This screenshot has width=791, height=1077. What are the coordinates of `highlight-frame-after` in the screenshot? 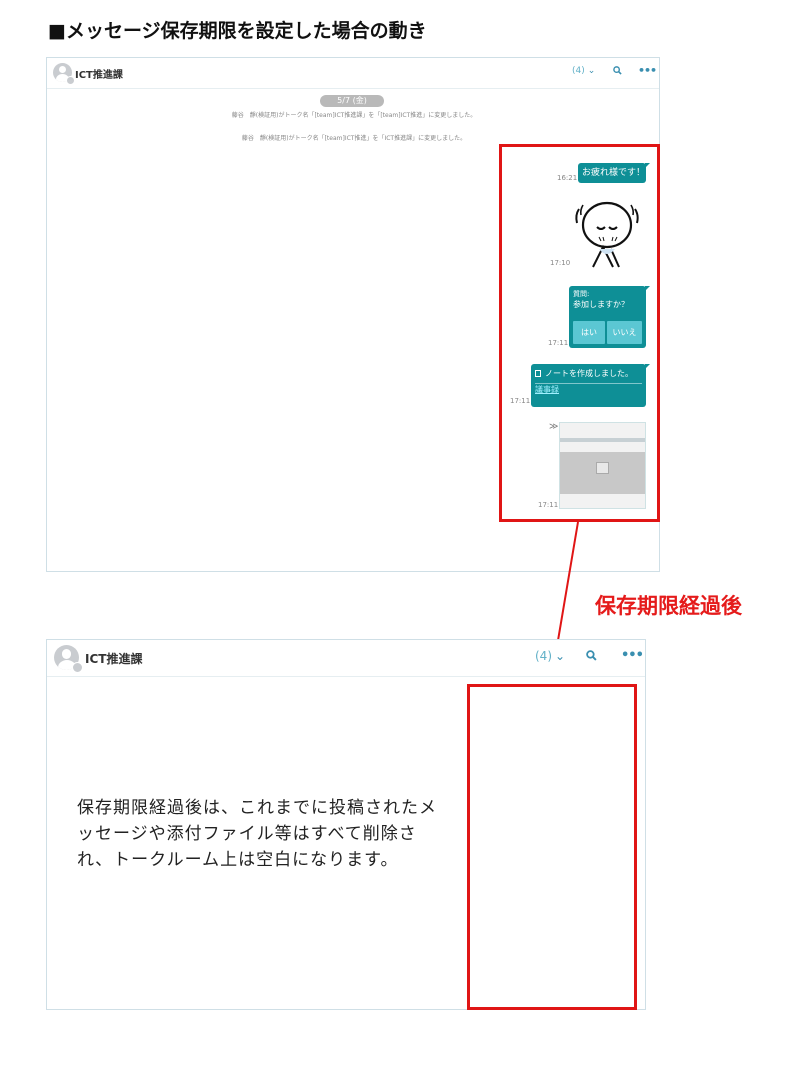 It's located at (552, 847).